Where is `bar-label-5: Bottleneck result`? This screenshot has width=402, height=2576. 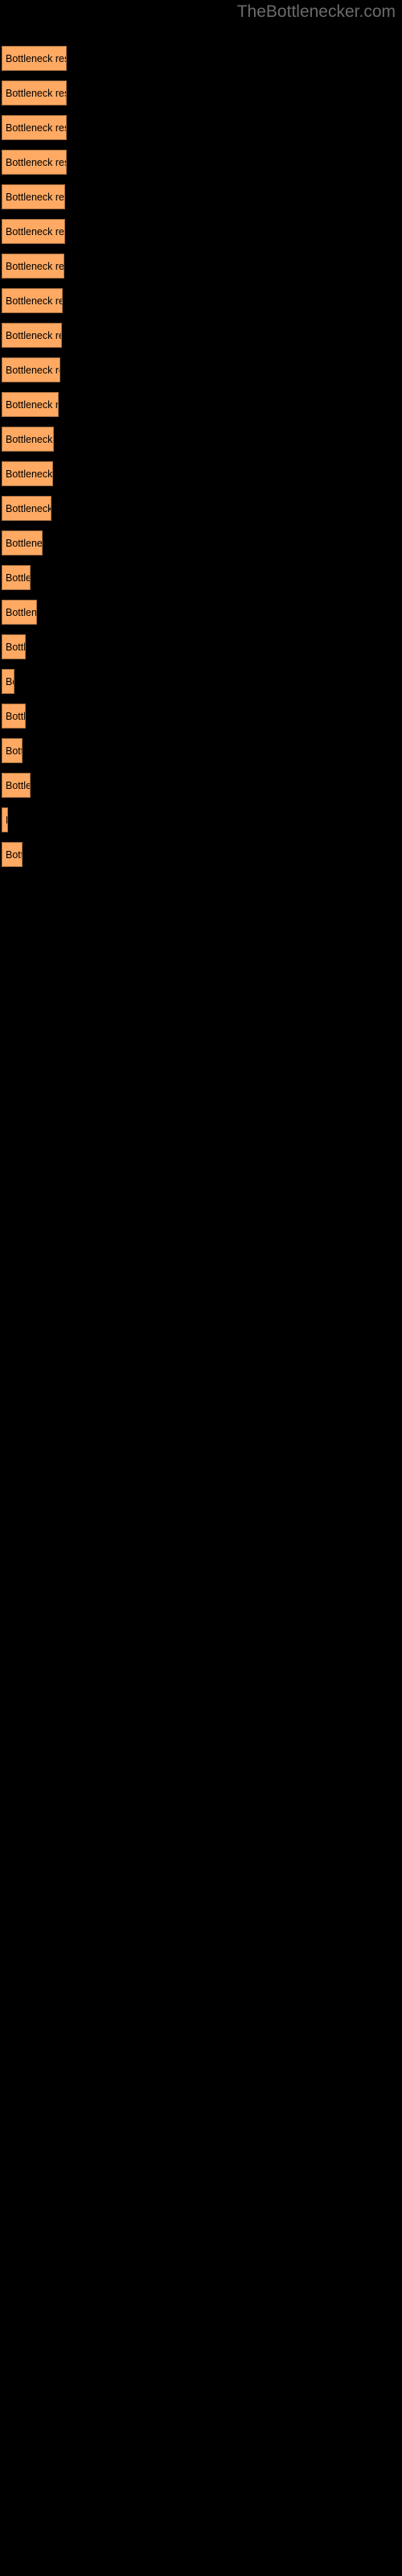 bar-label-5: Bottleneck result is located at coordinates (35, 231).